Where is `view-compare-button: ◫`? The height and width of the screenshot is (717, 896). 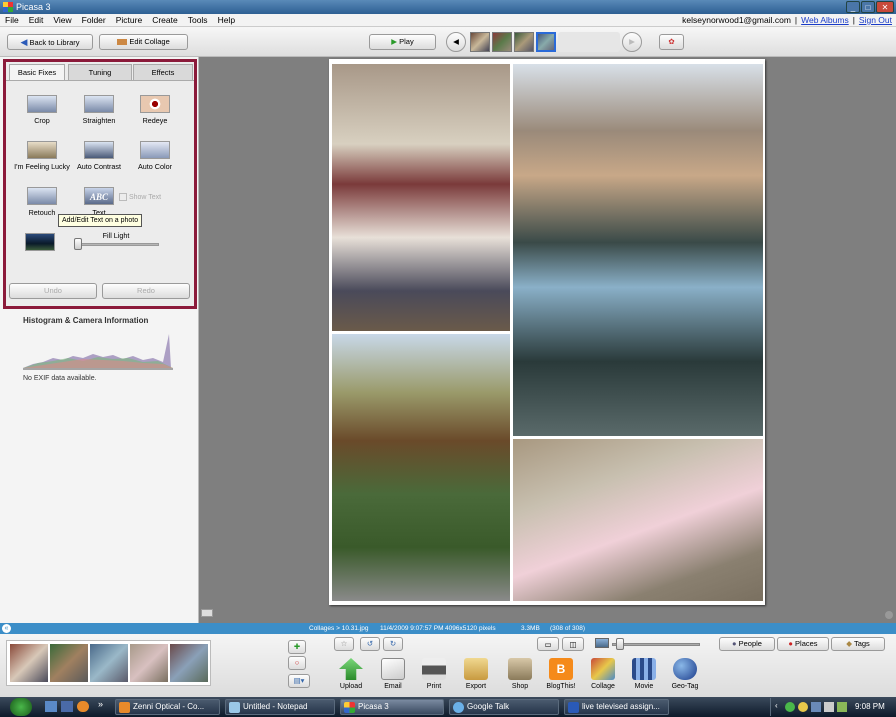 view-compare-button: ◫ is located at coordinates (573, 644).